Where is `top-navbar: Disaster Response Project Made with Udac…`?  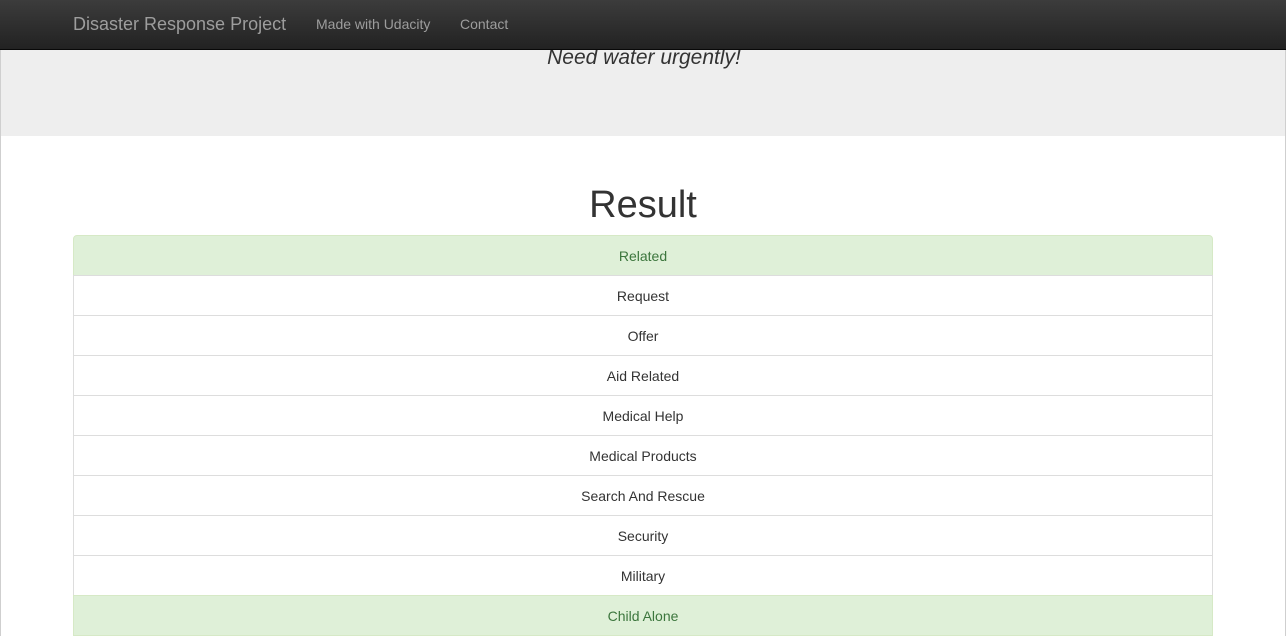
top-navbar: Disaster Response Project Made with Udac… is located at coordinates (643, 25).